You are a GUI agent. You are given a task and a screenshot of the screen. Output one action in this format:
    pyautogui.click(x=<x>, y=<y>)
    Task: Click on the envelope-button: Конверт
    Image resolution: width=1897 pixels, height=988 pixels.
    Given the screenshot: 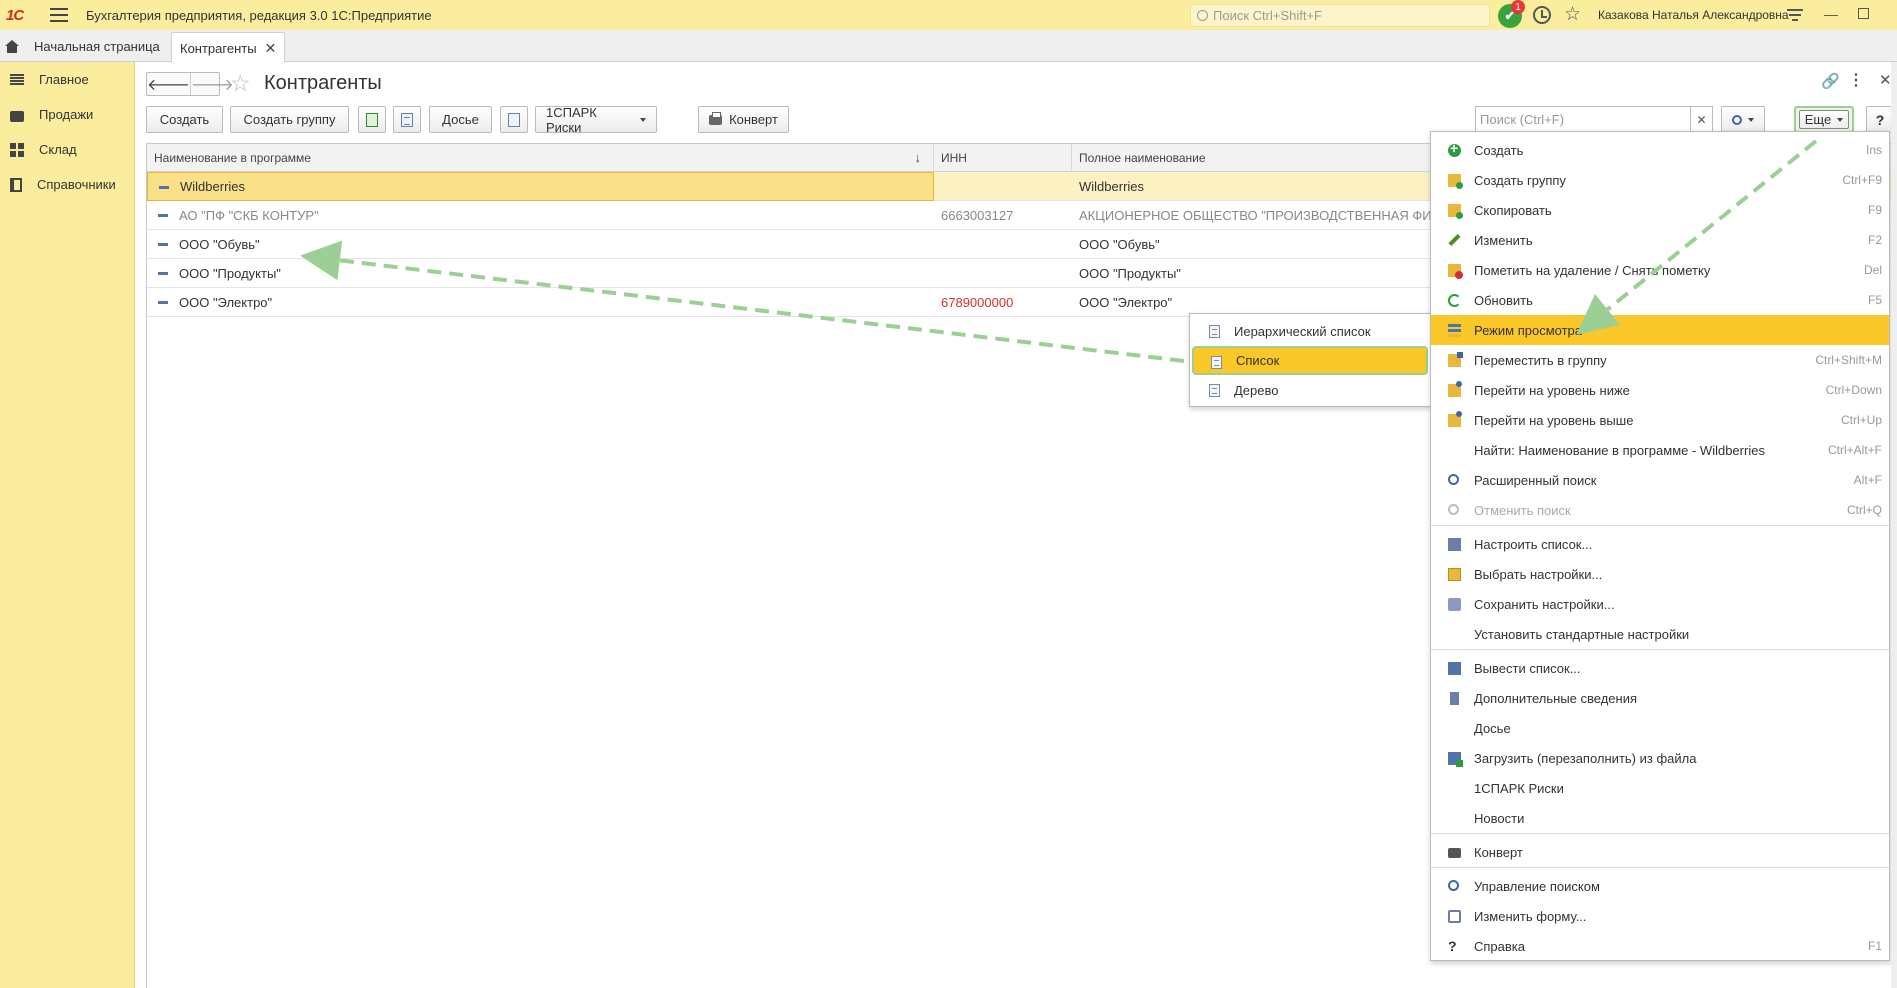 What is the action you would take?
    pyautogui.click(x=743, y=119)
    